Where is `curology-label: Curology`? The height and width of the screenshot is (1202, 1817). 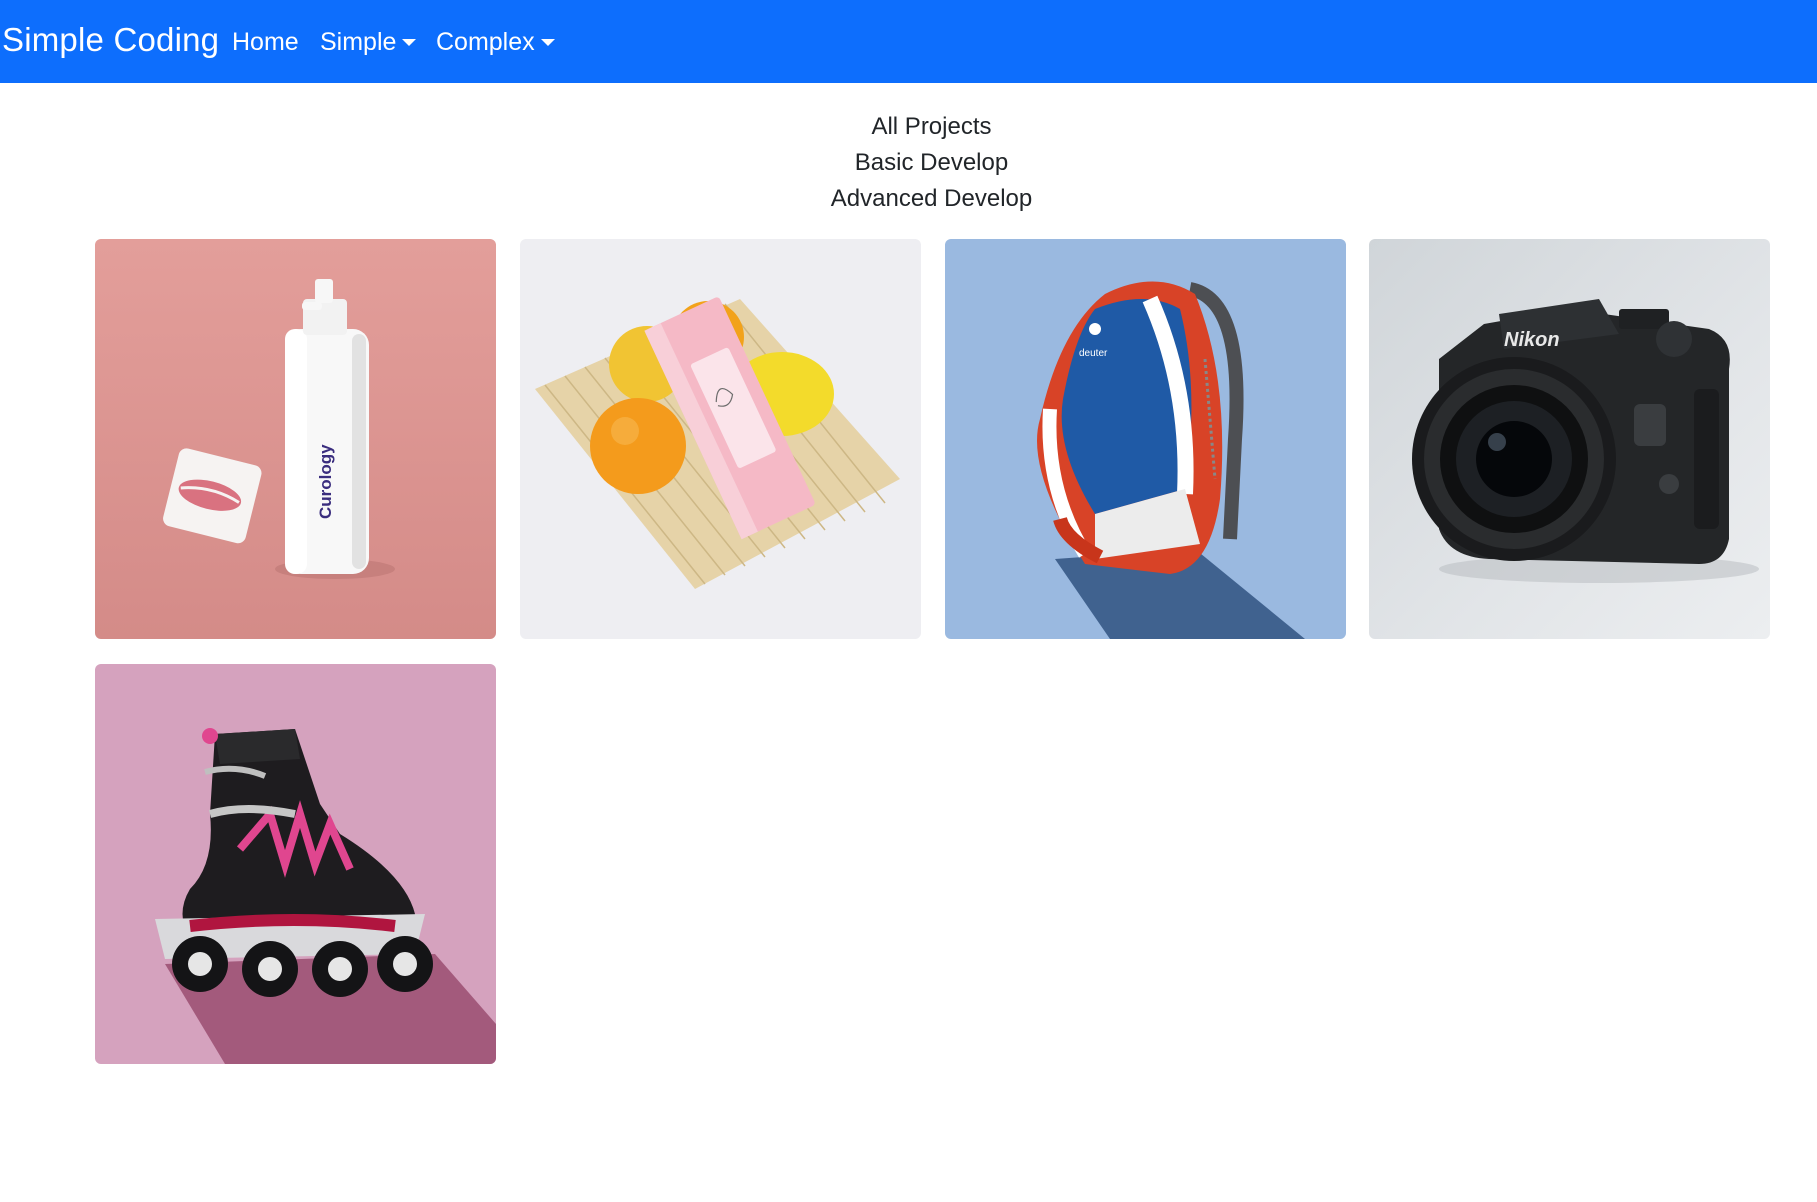 curology-label: Curology is located at coordinates (325, 481).